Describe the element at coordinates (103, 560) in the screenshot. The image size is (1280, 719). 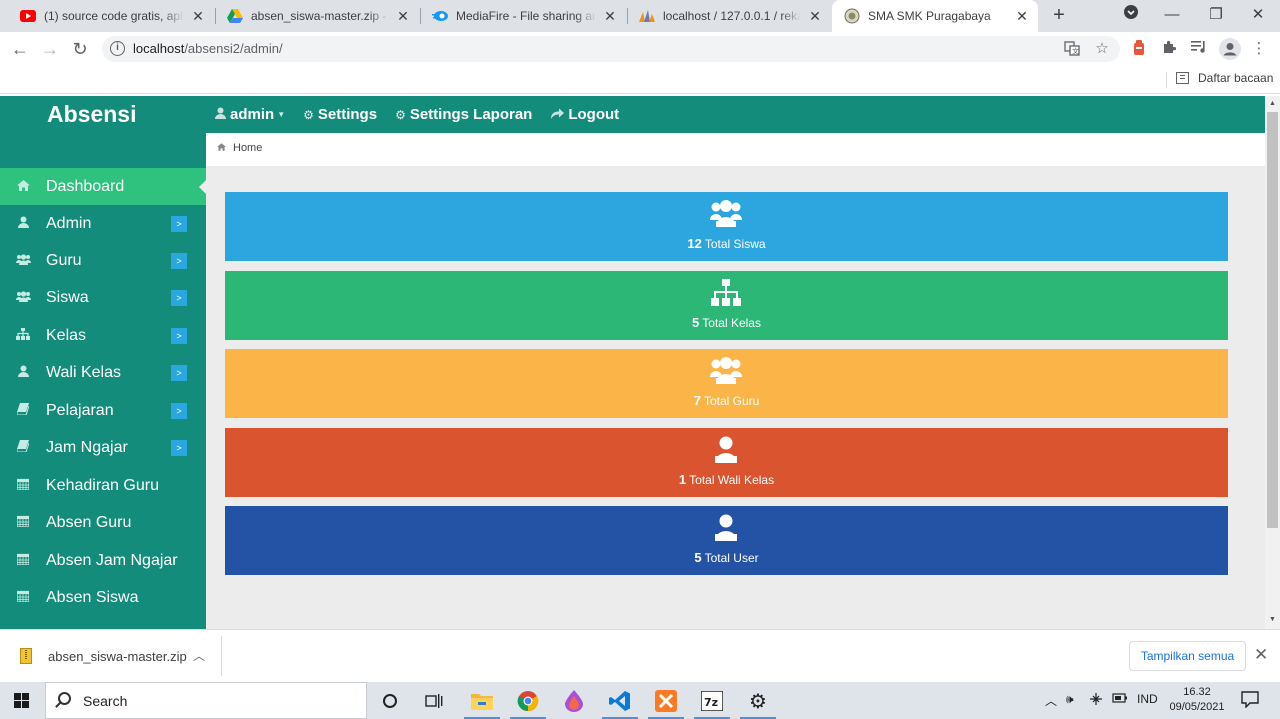
I see `sidebar-item-absen-jam-ngajar: Absen Jam Ngajar` at that location.